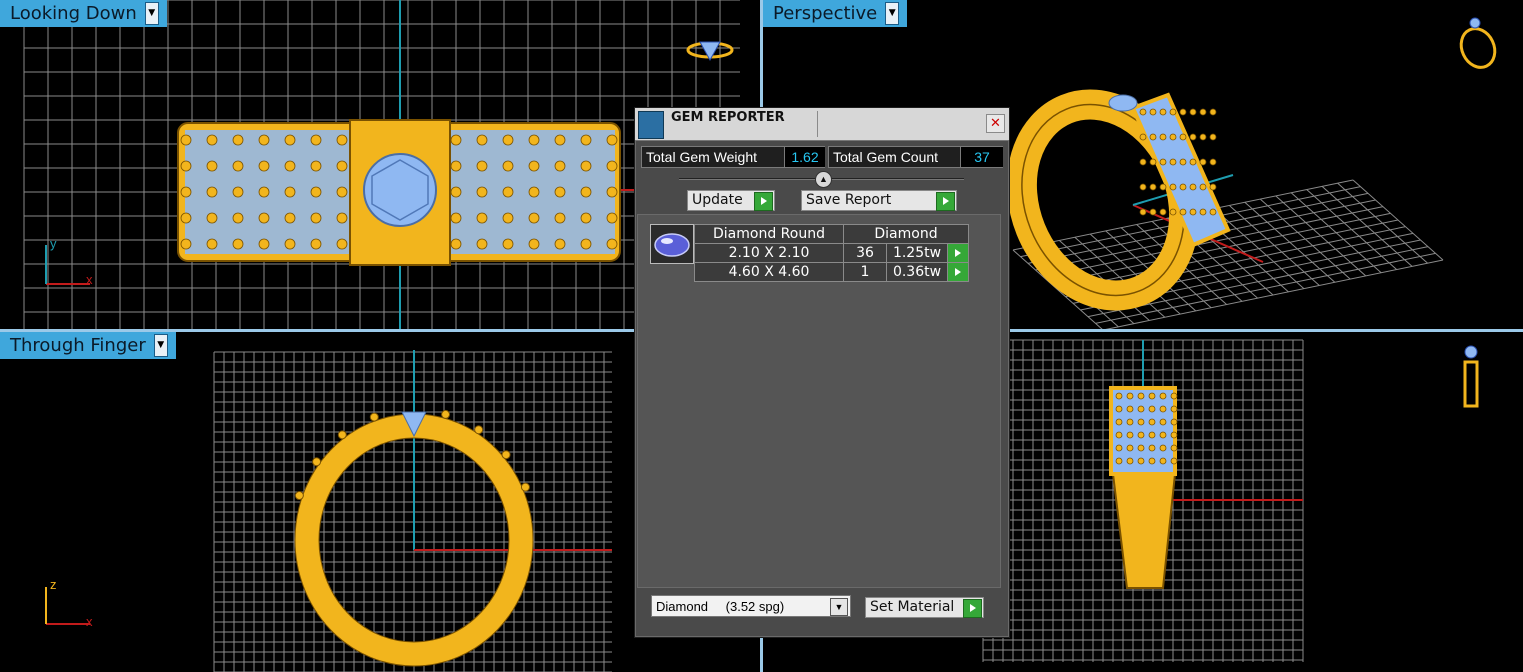  I want to click on diamond-round-icon, so click(672, 245).